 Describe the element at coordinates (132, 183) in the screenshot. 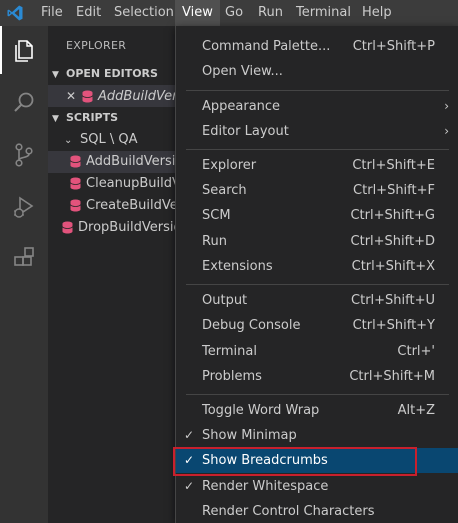

I see `file-label: CleanupBuildVersion` at that location.